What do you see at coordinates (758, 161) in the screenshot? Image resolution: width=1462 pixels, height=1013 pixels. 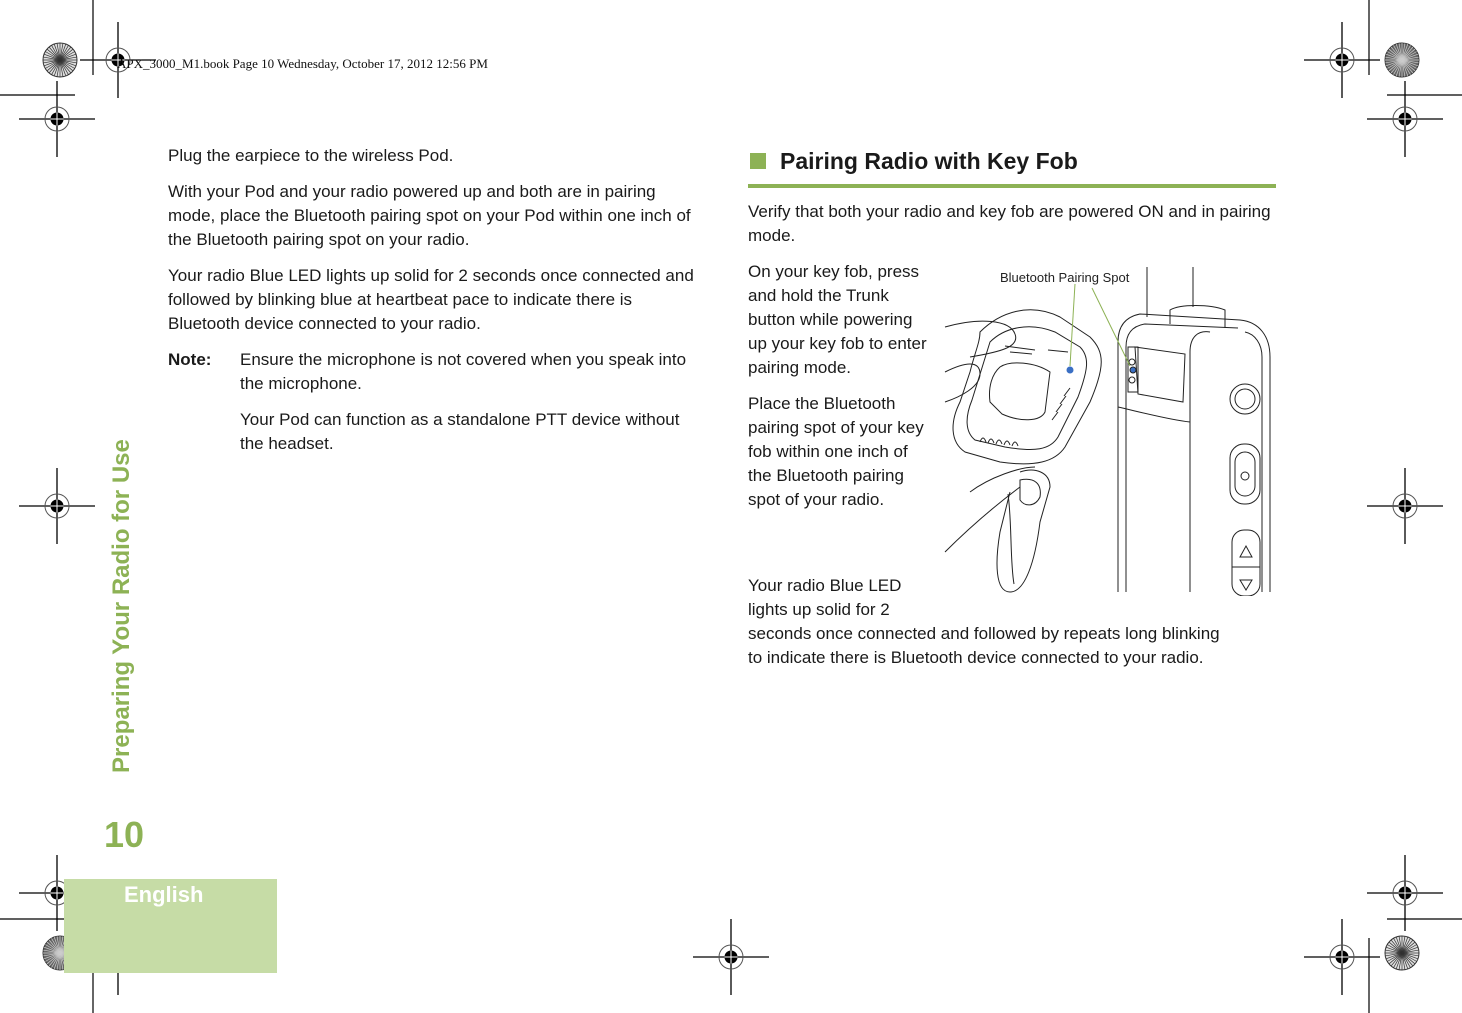 I see `heading-bullet-icon` at bounding box center [758, 161].